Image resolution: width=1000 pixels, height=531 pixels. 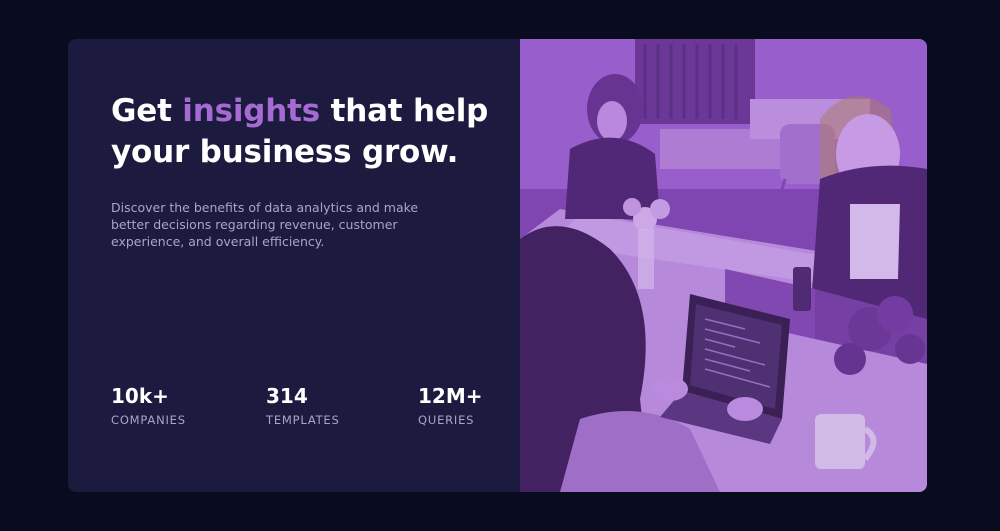 What do you see at coordinates (446, 420) in the screenshot?
I see `stat-label: QUERIES` at bounding box center [446, 420].